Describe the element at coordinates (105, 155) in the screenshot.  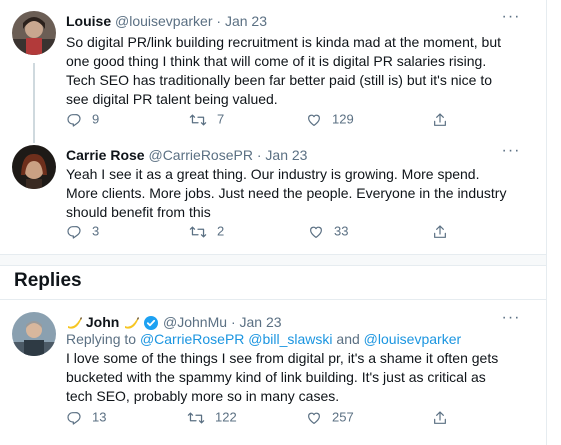
I see `author-name: Carrie Rose` at that location.